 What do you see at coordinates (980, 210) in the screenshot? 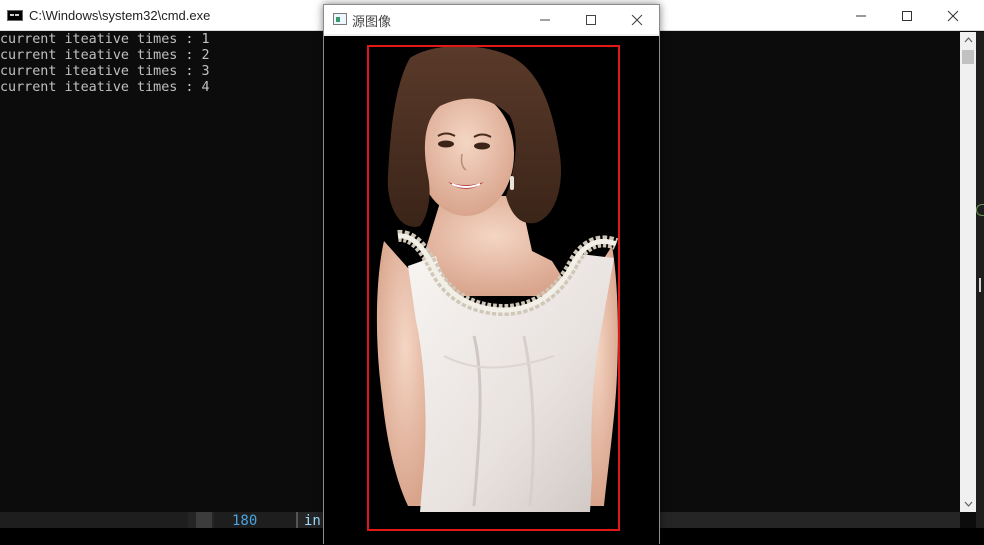
I see `editor-fold-icon` at bounding box center [980, 210].